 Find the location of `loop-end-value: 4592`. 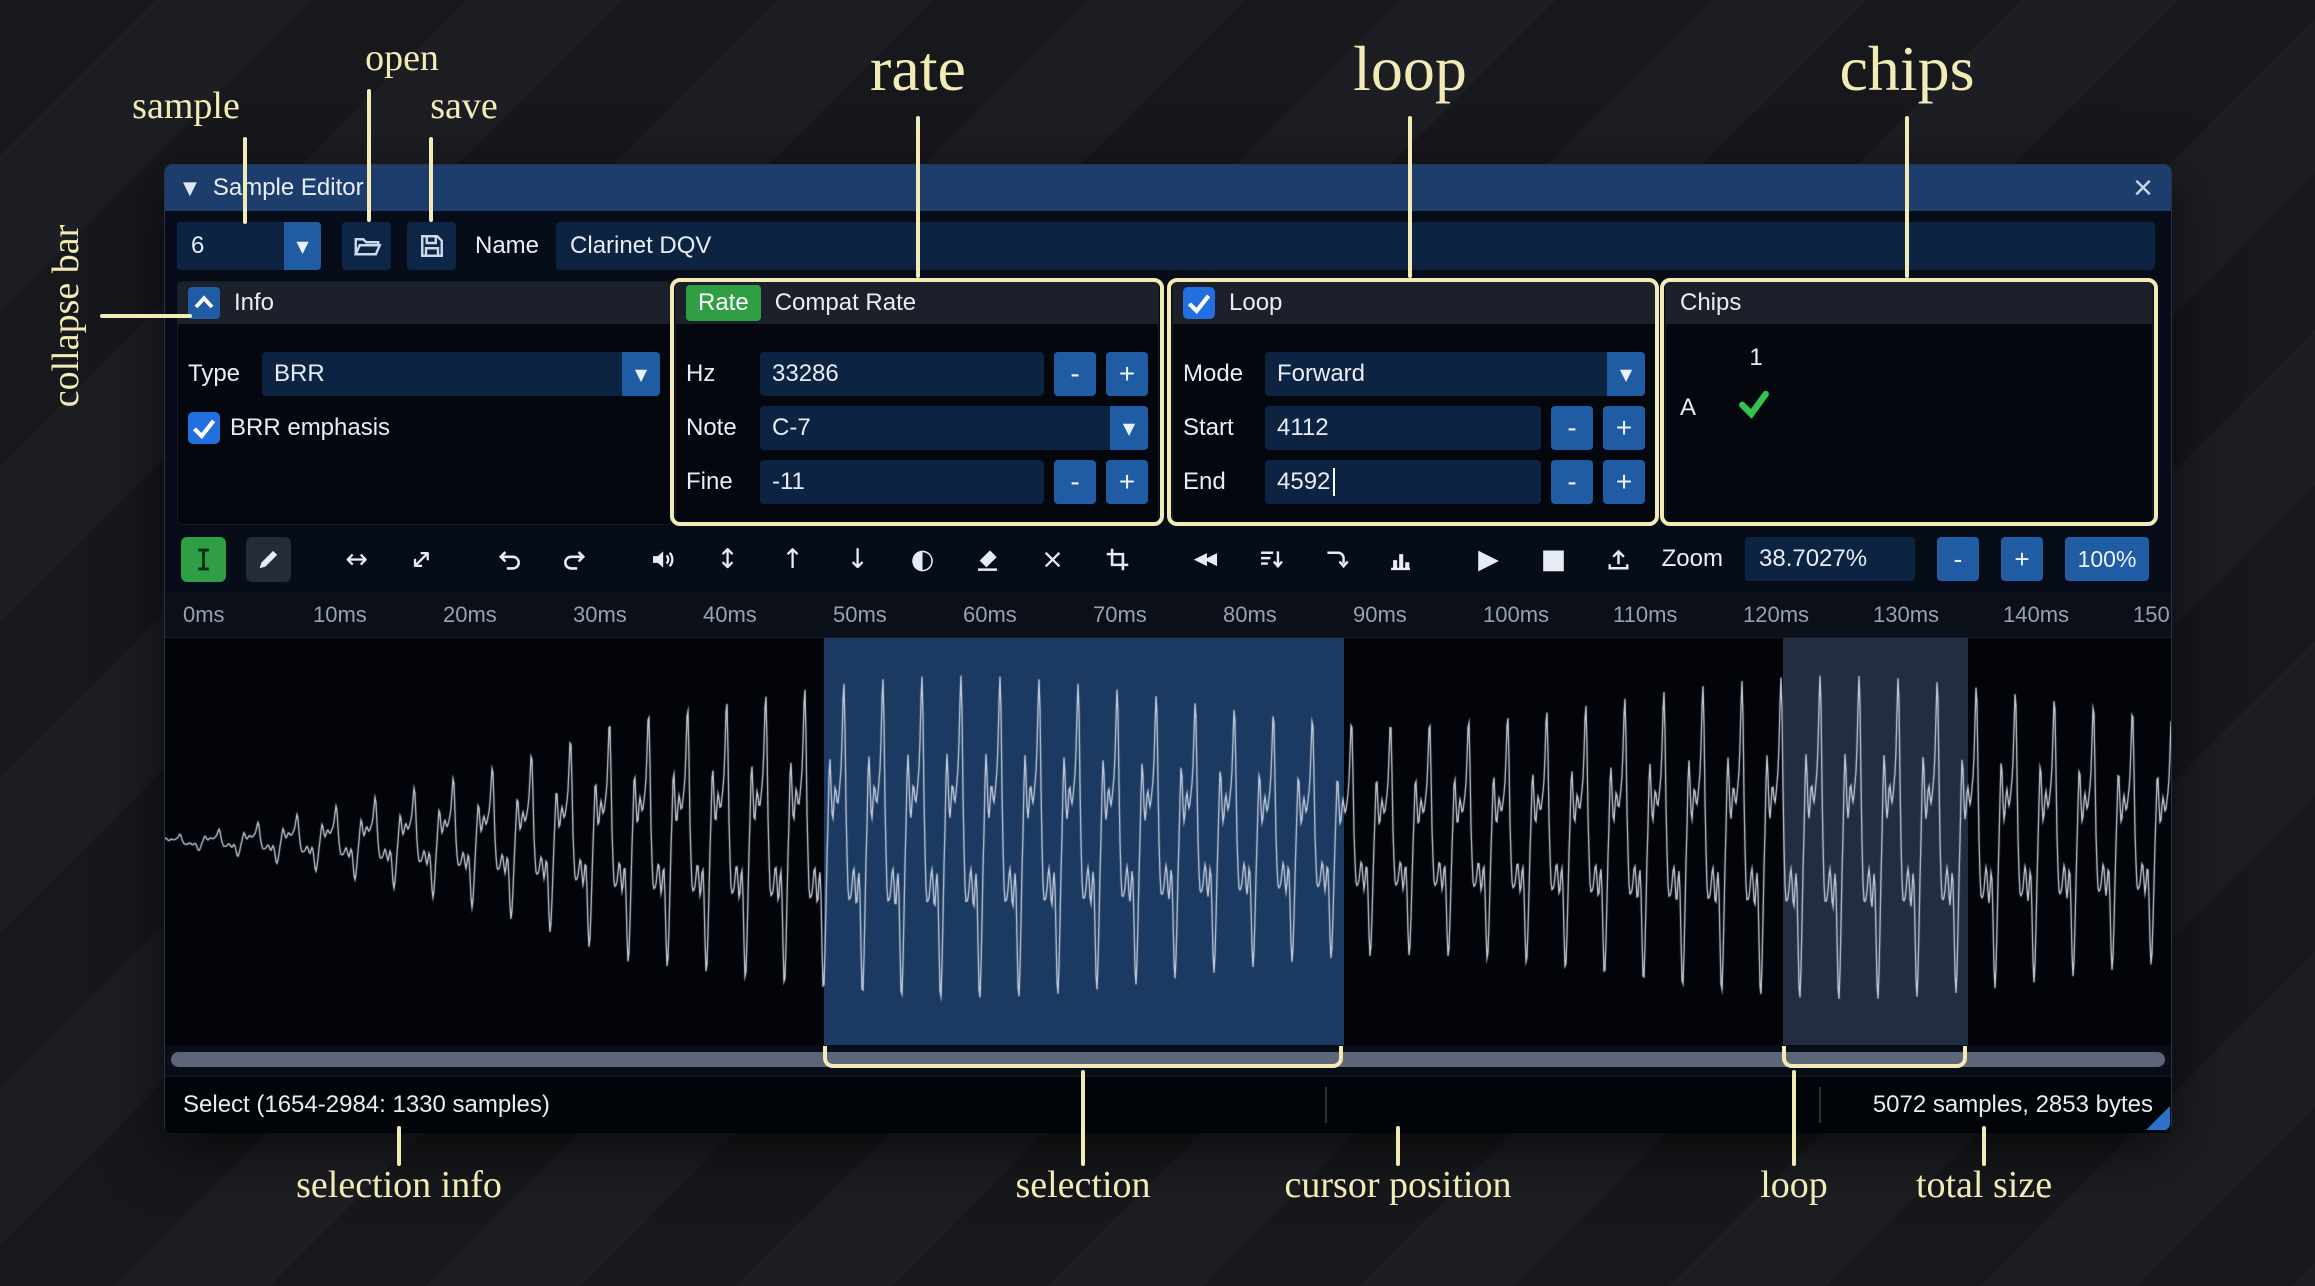

loop-end-value: 4592 is located at coordinates (1304, 481).